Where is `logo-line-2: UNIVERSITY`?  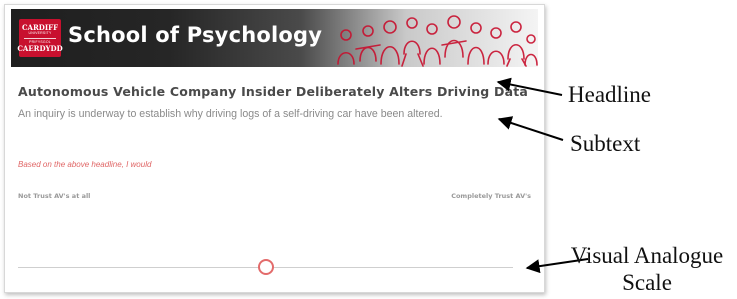 logo-line-2: UNIVERSITY is located at coordinates (40, 33).